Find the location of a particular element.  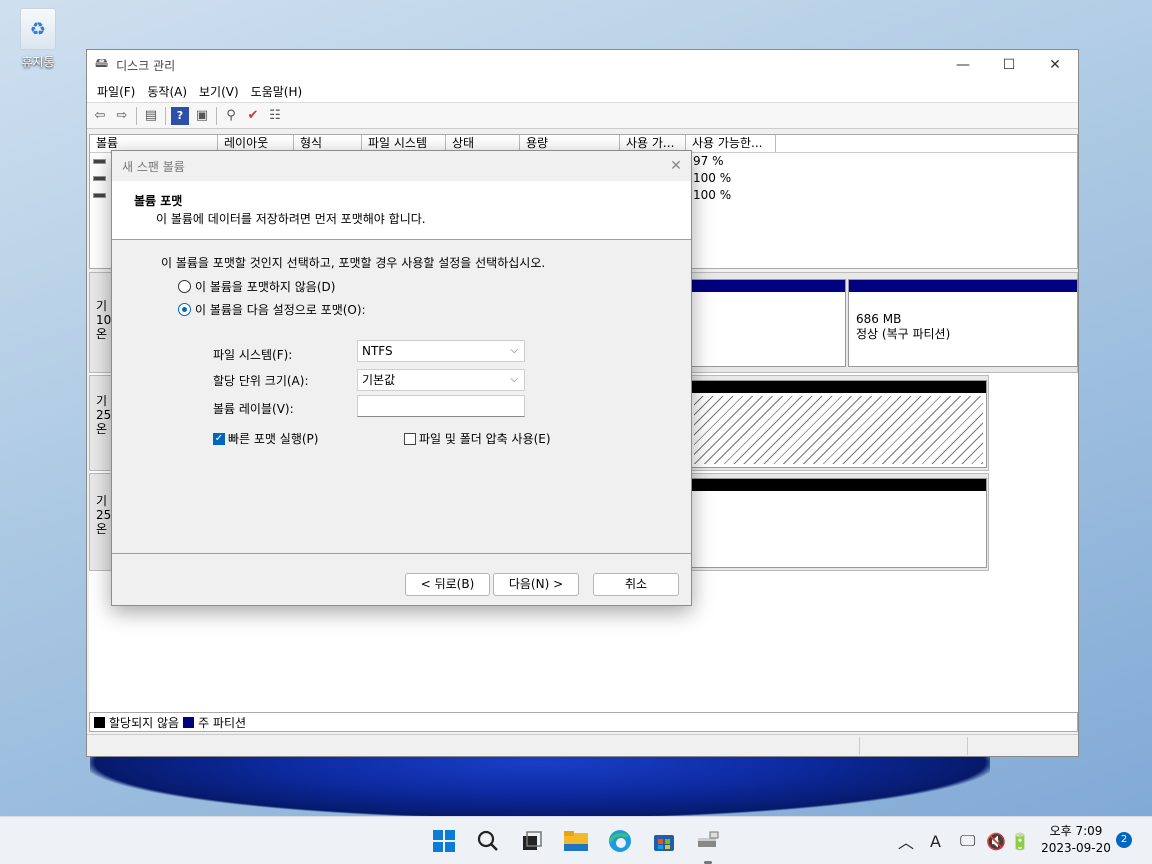

network-icon: 🖵 is located at coordinates (967, 840).